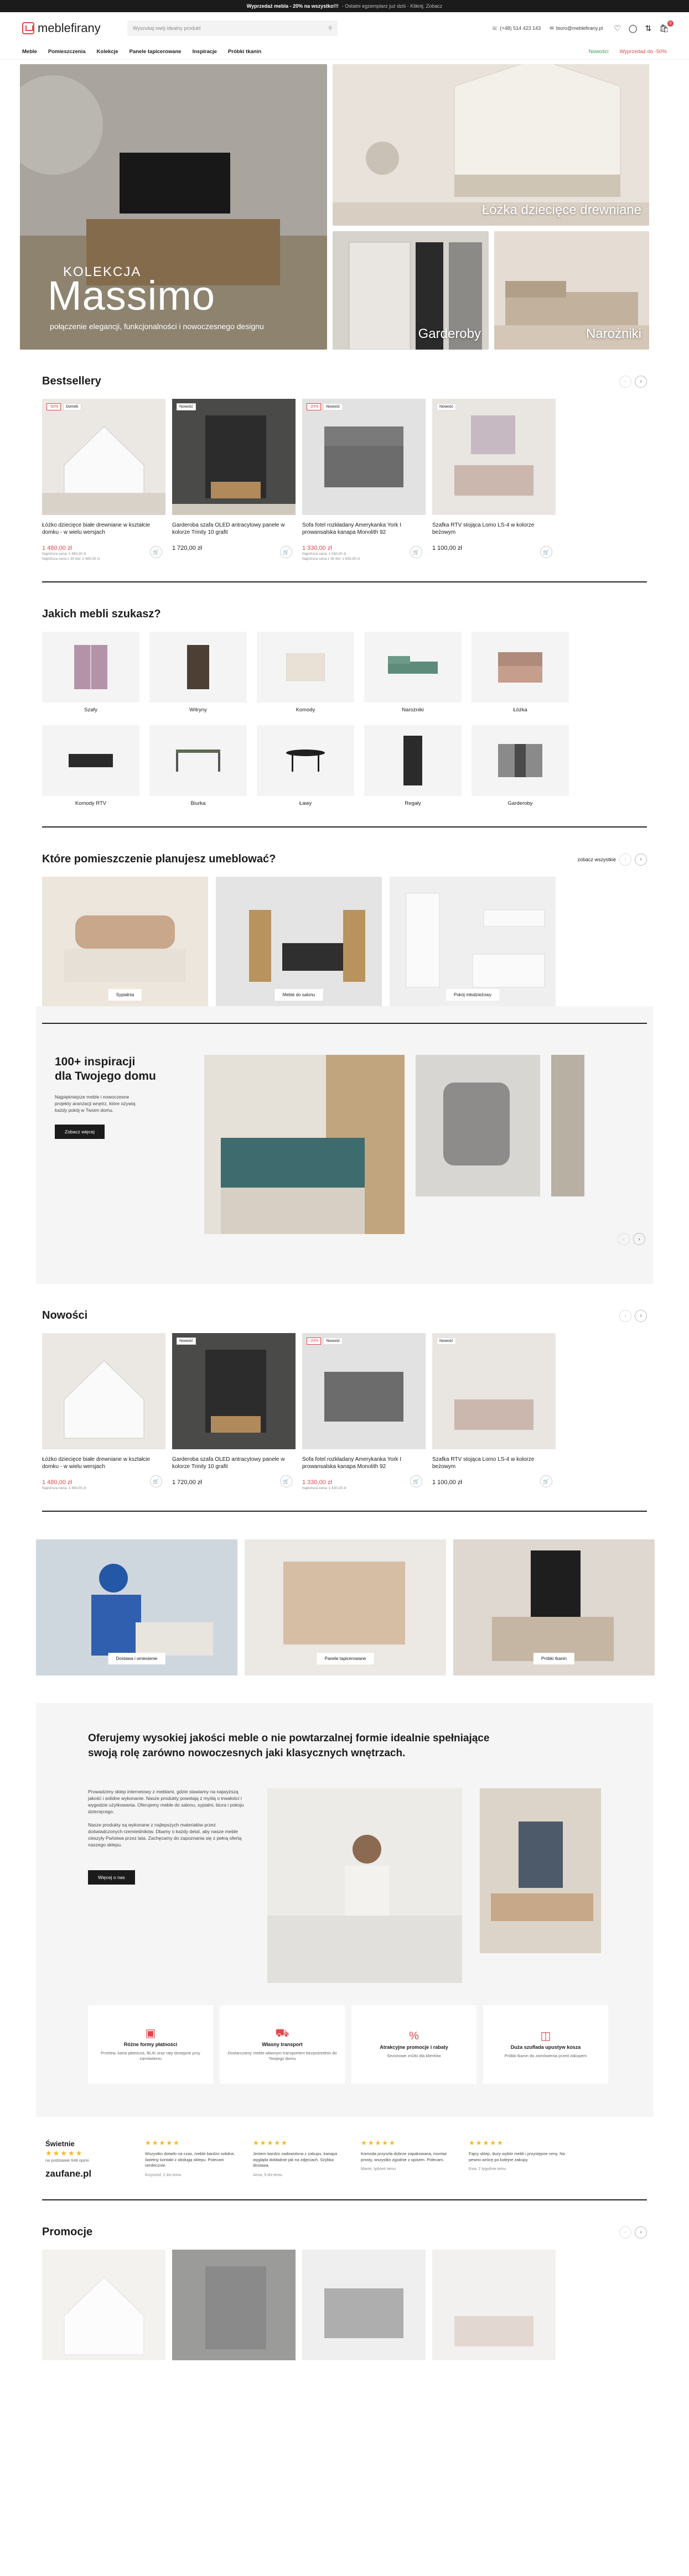  I want to click on room-button: Pokój młodzieżowy, so click(472, 995).